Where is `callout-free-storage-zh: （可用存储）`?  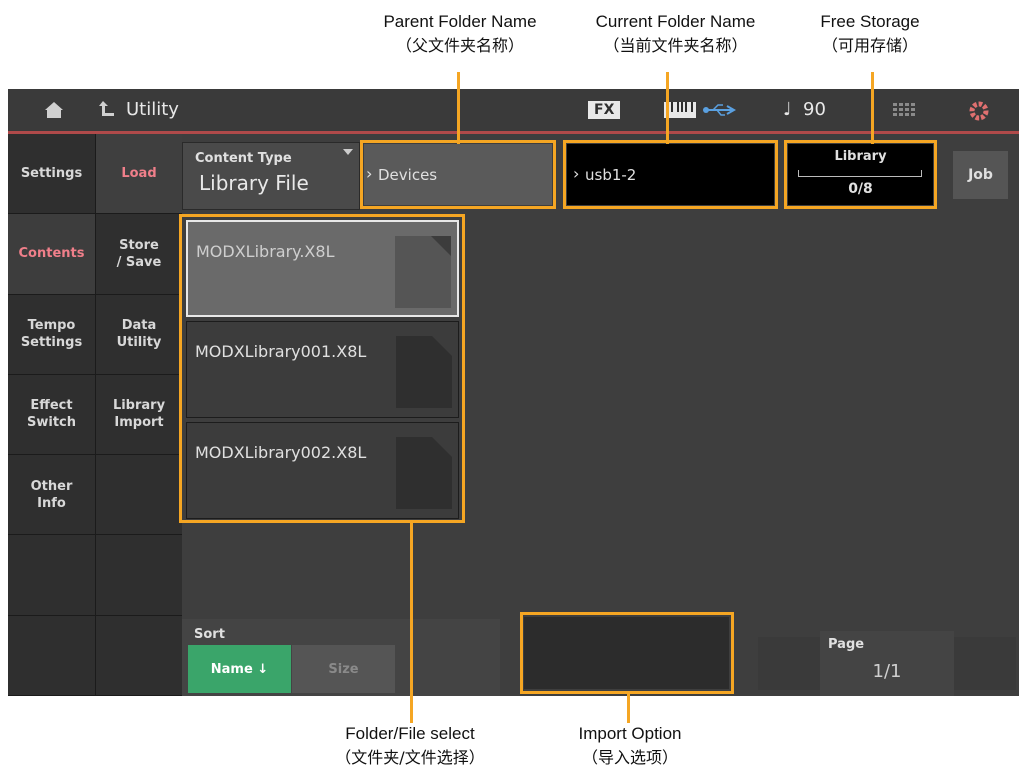 callout-free-storage-zh: （可用存储） is located at coordinates (869, 45).